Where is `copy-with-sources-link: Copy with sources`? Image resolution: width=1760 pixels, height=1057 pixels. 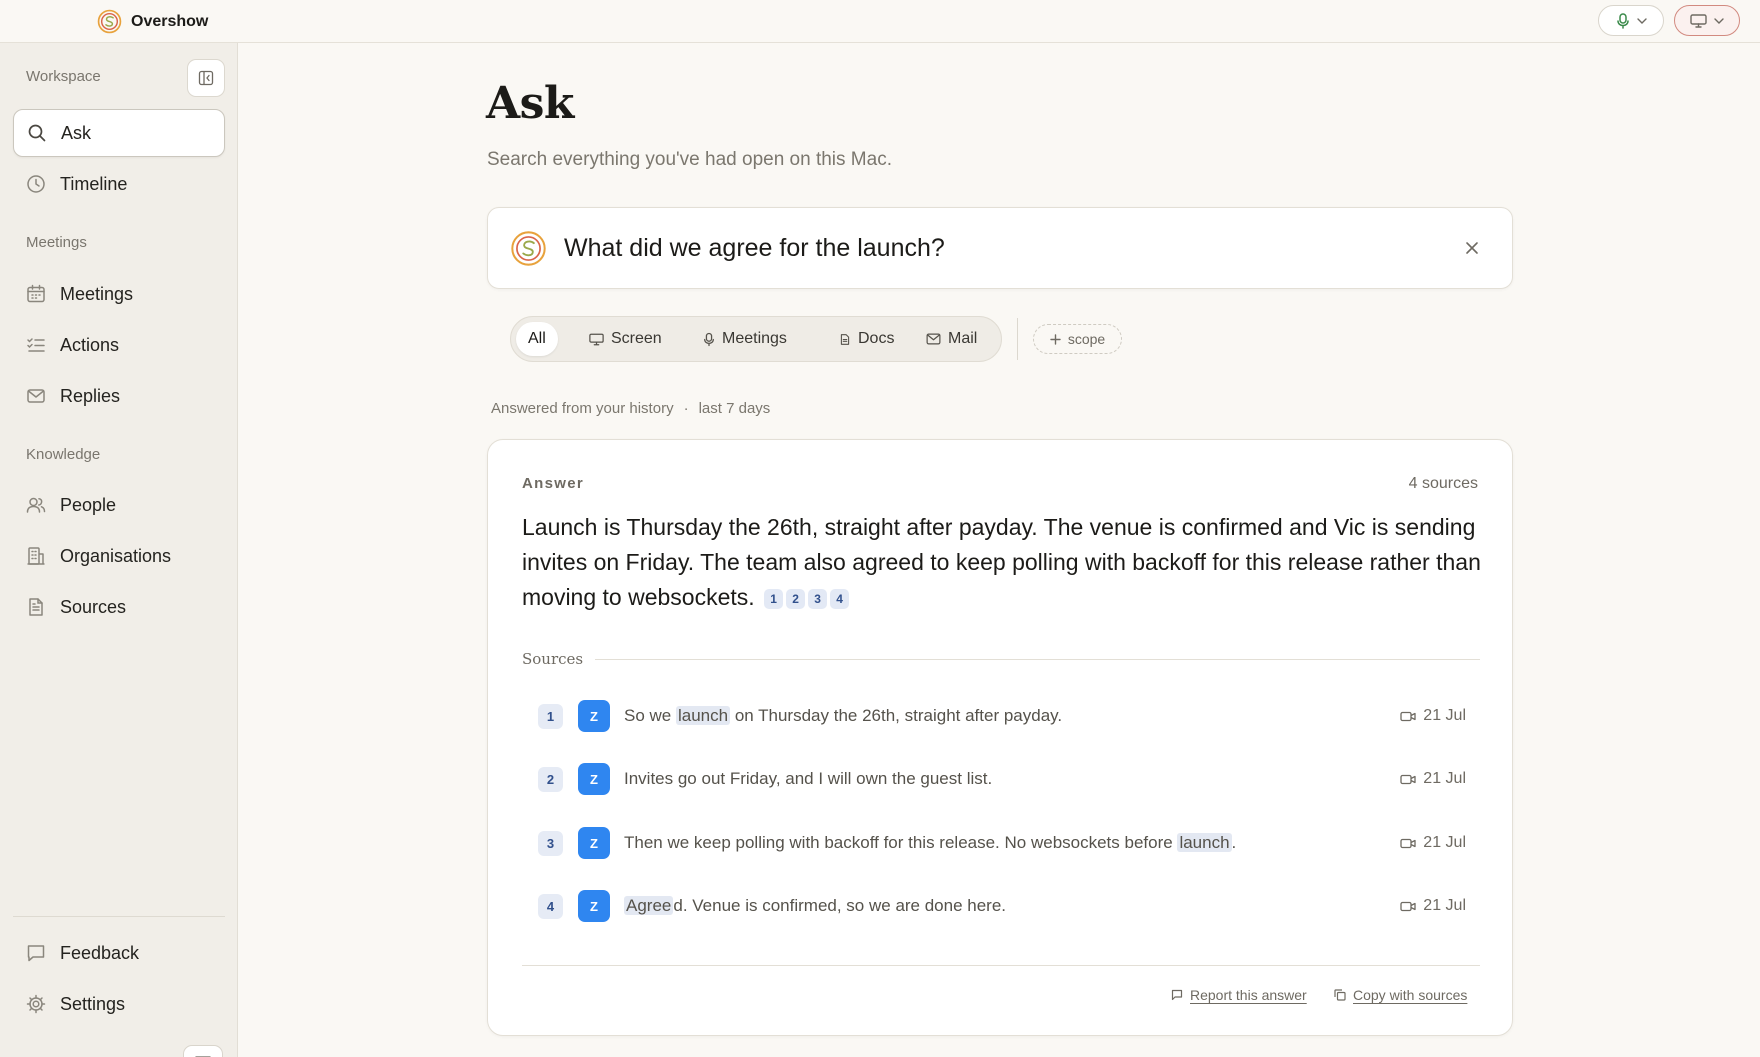 copy-with-sources-link: Copy with sources is located at coordinates (1400, 995).